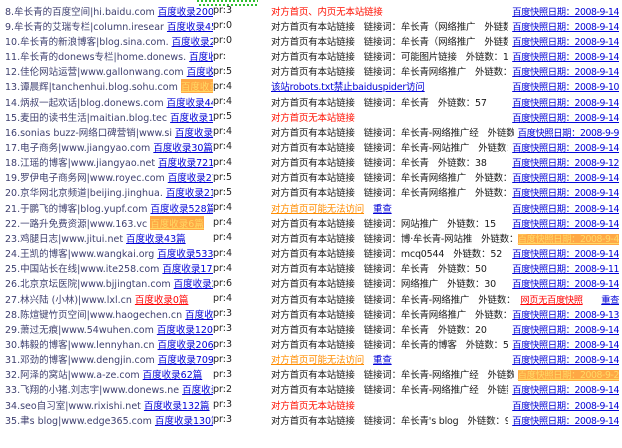 This screenshot has width=622, height=448. Describe the element at coordinates (491, 73) in the screenshot. I see `outlink-count: 外链数：41` at that location.